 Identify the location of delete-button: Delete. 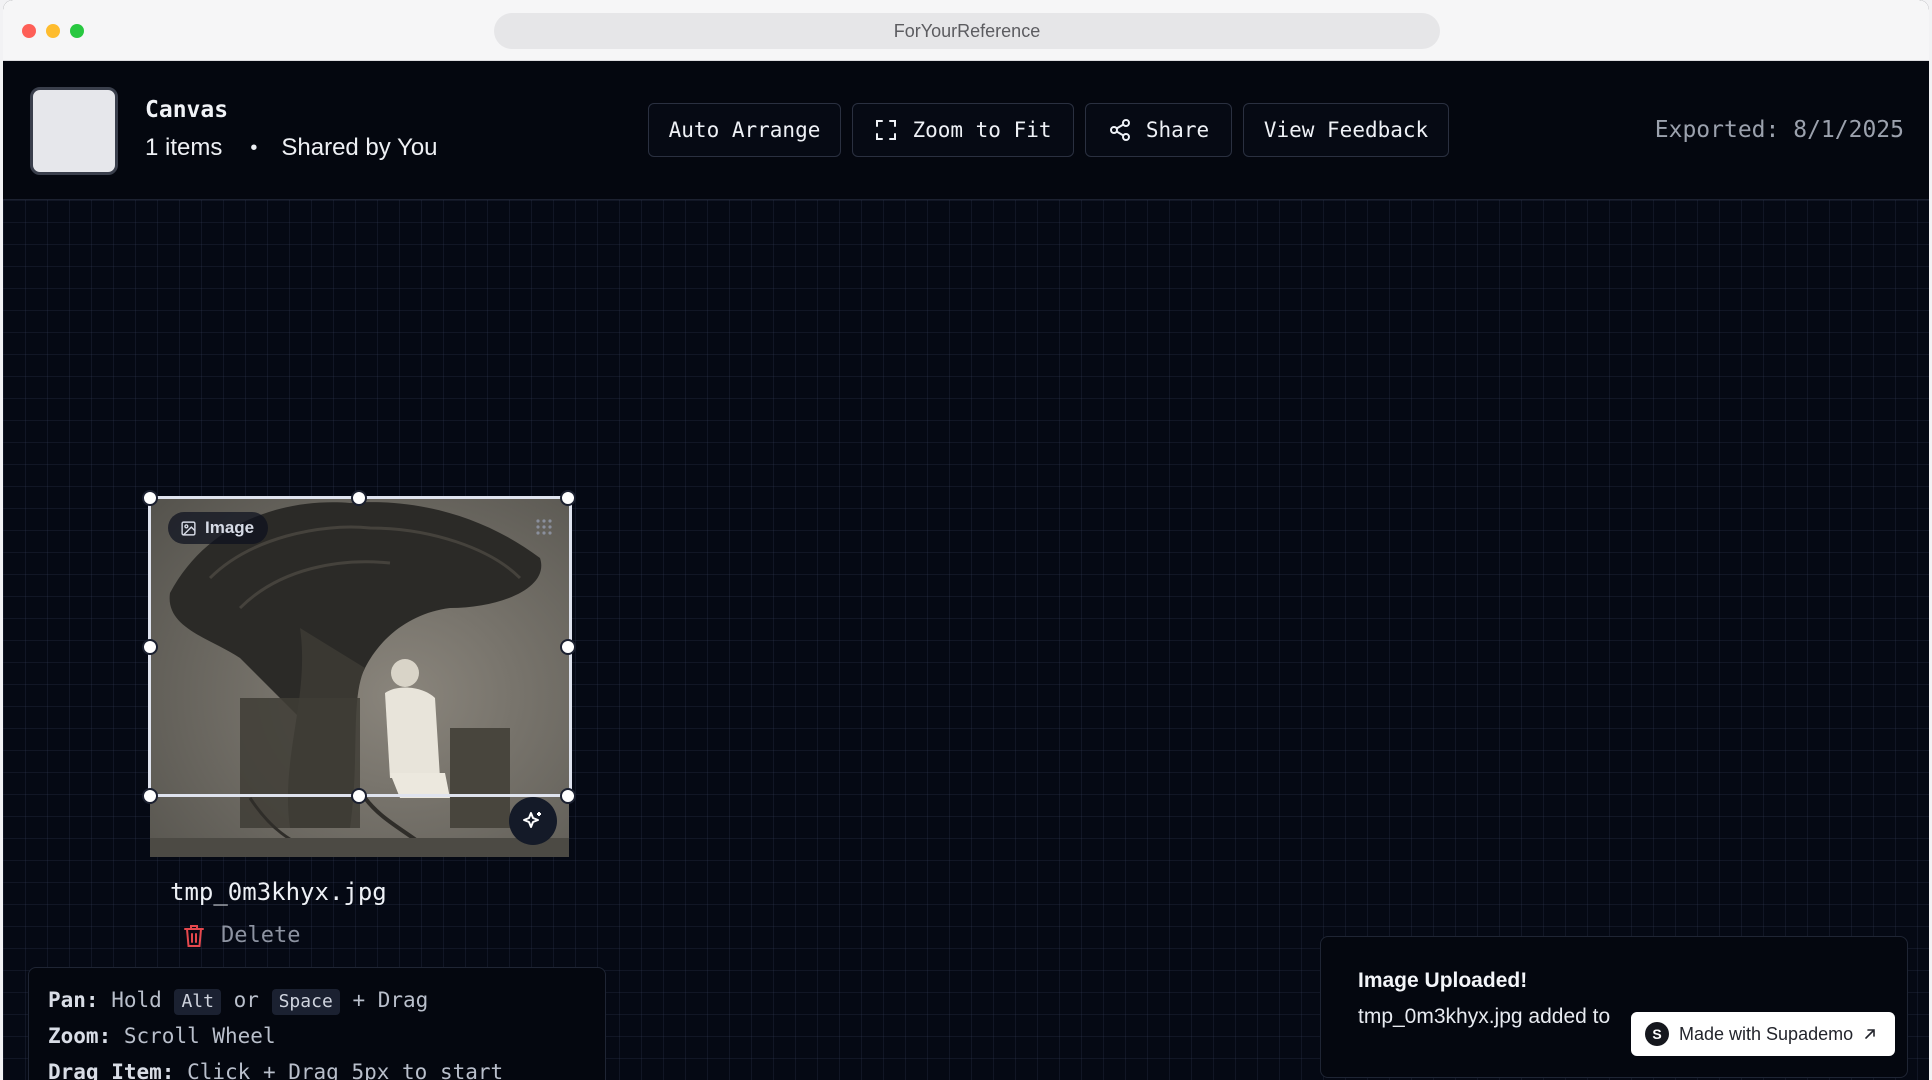
(241, 935).